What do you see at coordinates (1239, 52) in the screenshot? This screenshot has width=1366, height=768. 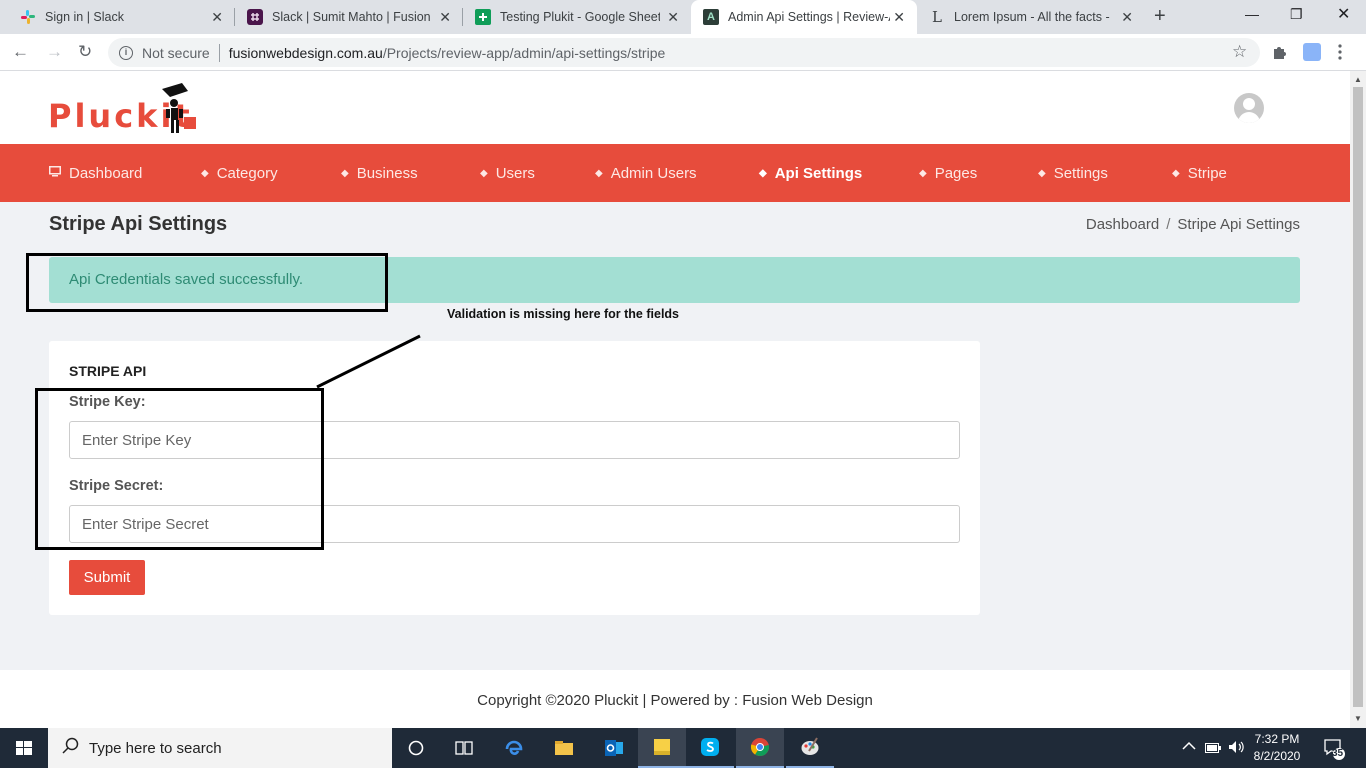 I see `bookmark-star-icon: ☆` at bounding box center [1239, 52].